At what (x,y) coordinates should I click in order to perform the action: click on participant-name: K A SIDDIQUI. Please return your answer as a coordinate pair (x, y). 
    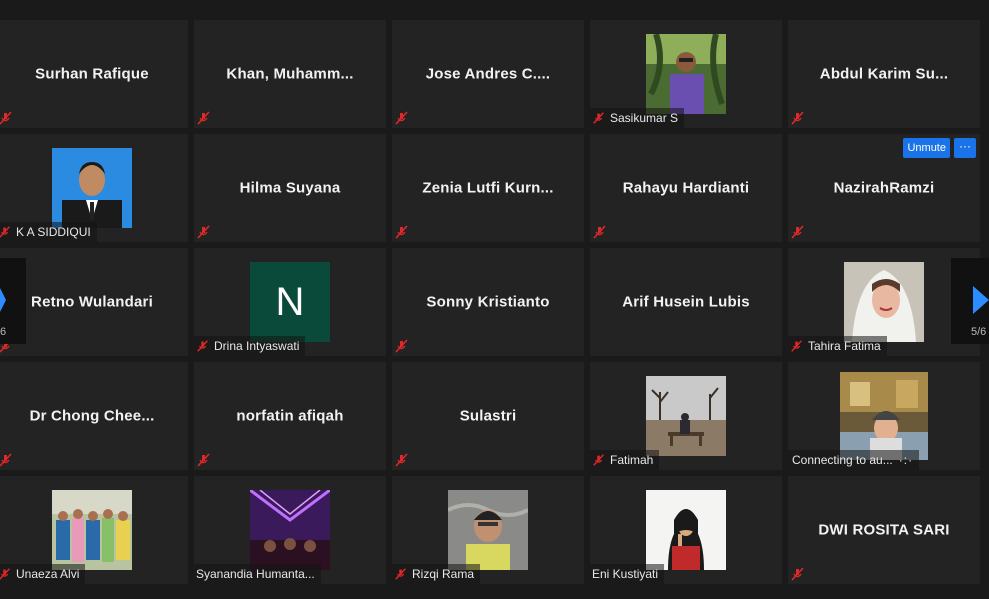
    Looking at the image, I should click on (53, 232).